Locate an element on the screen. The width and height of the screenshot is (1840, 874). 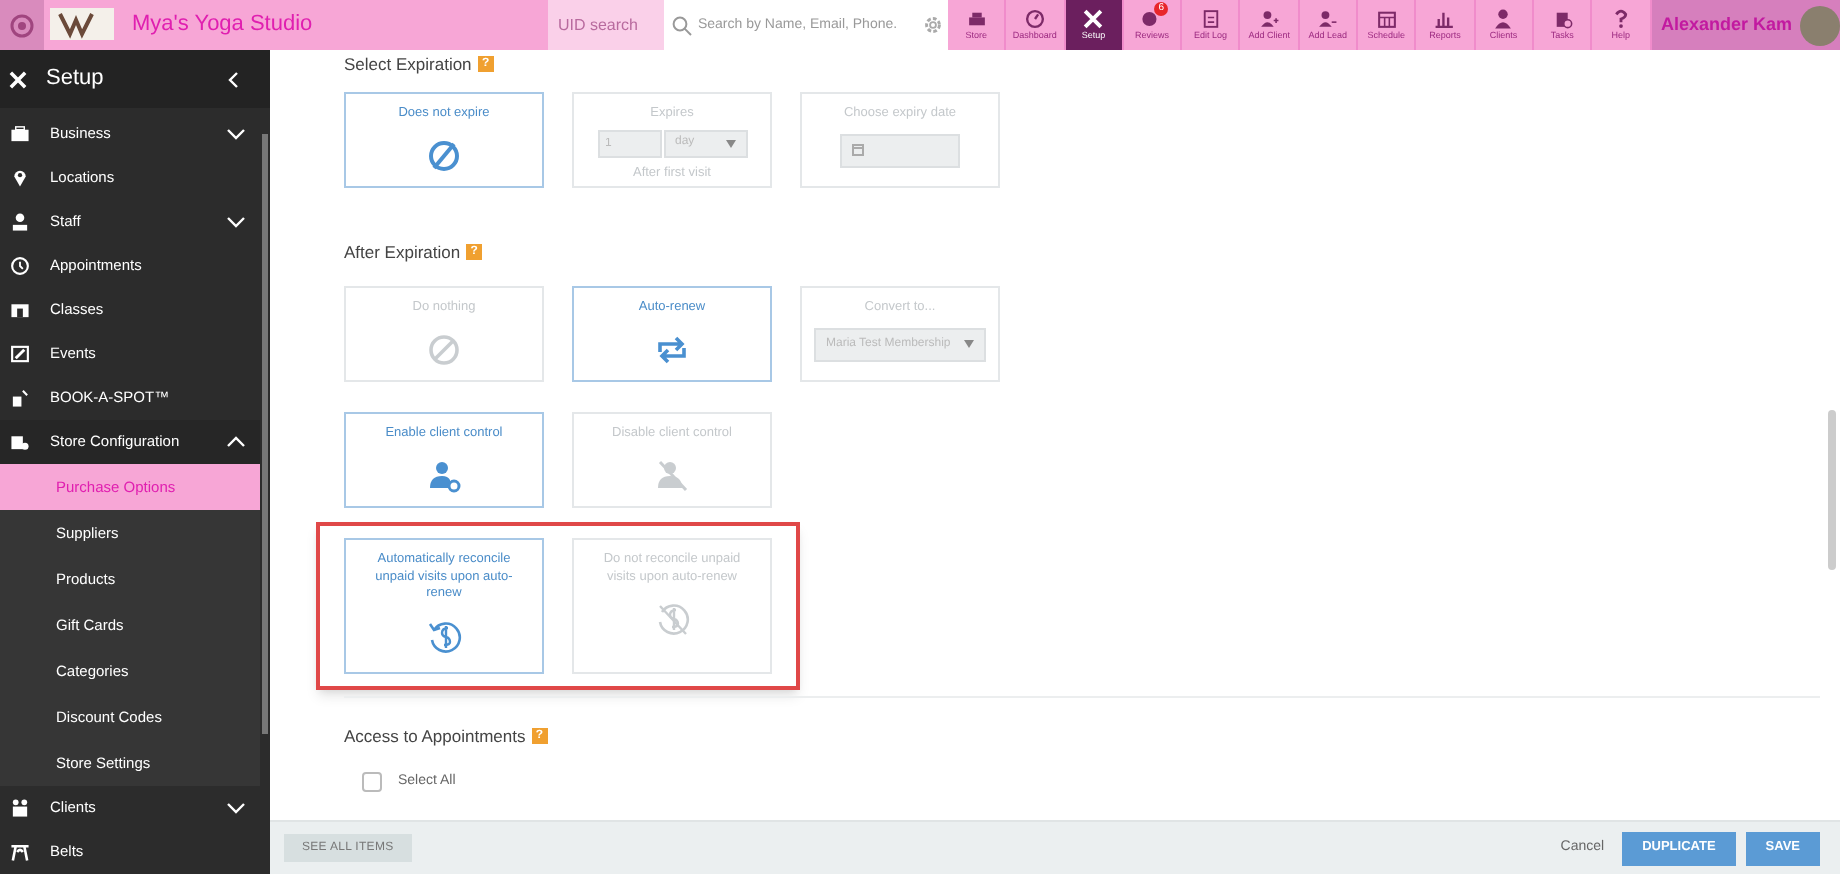
document-icon is located at coordinates (1210, 19).